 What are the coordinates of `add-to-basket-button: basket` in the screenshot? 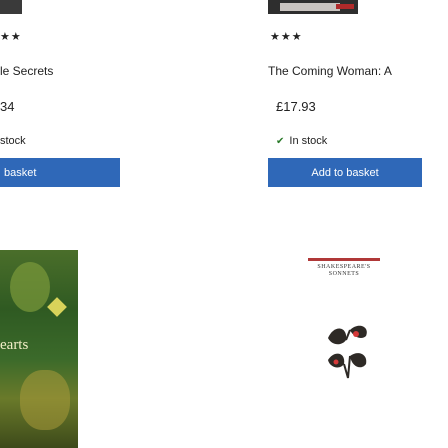 It's located at (60, 172).